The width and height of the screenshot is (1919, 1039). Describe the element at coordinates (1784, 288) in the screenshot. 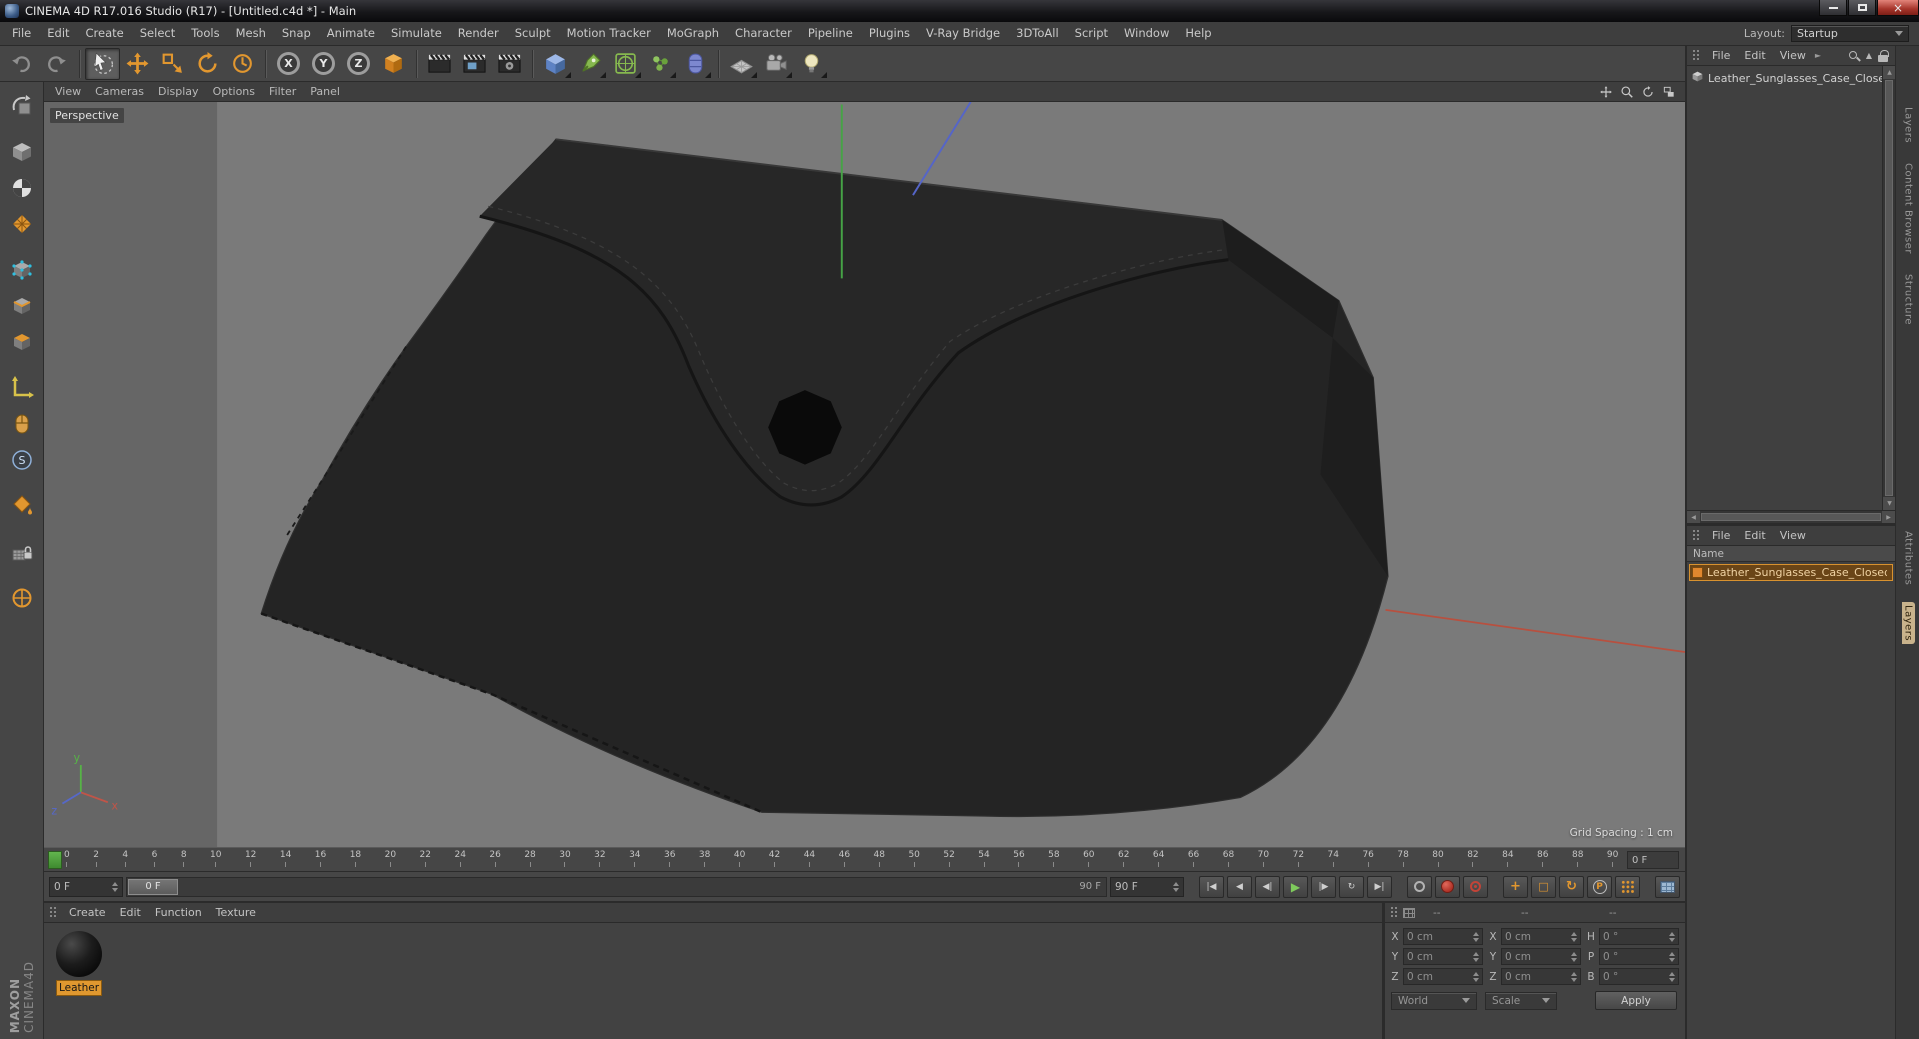

I see `object-tree: Leather_Sunglasses_Case_Closed_B` at that location.